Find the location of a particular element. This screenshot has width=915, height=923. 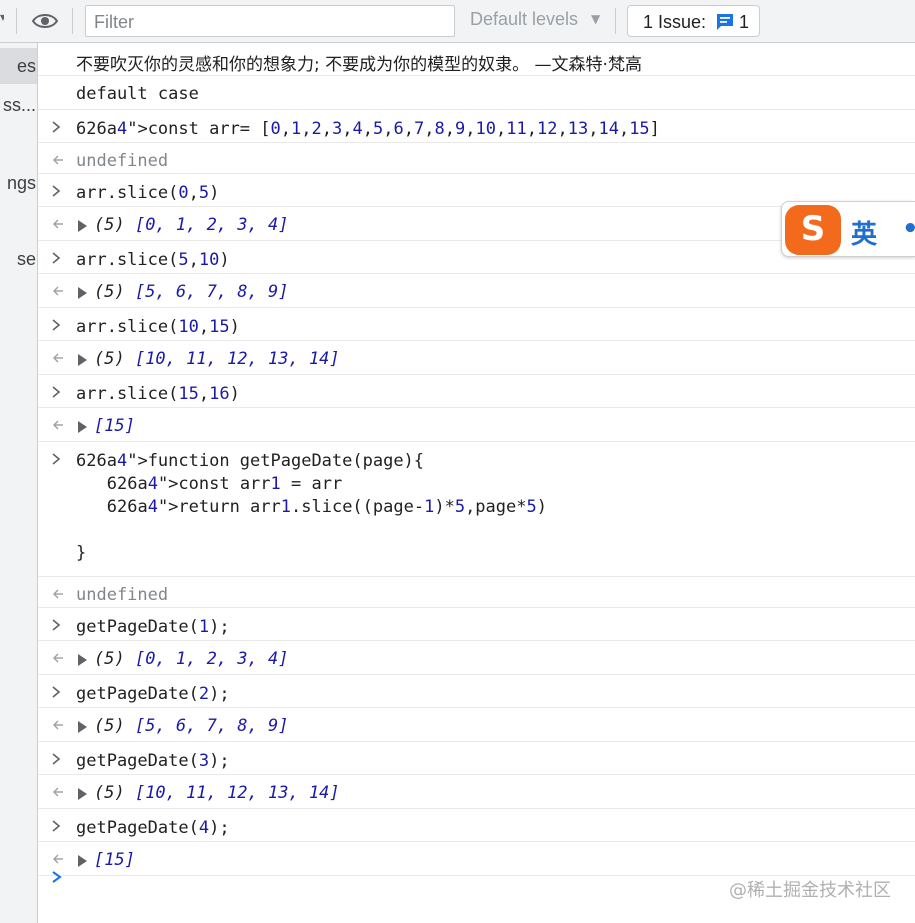

console-input-row: getPageDate(4); is located at coordinates (476, 825).